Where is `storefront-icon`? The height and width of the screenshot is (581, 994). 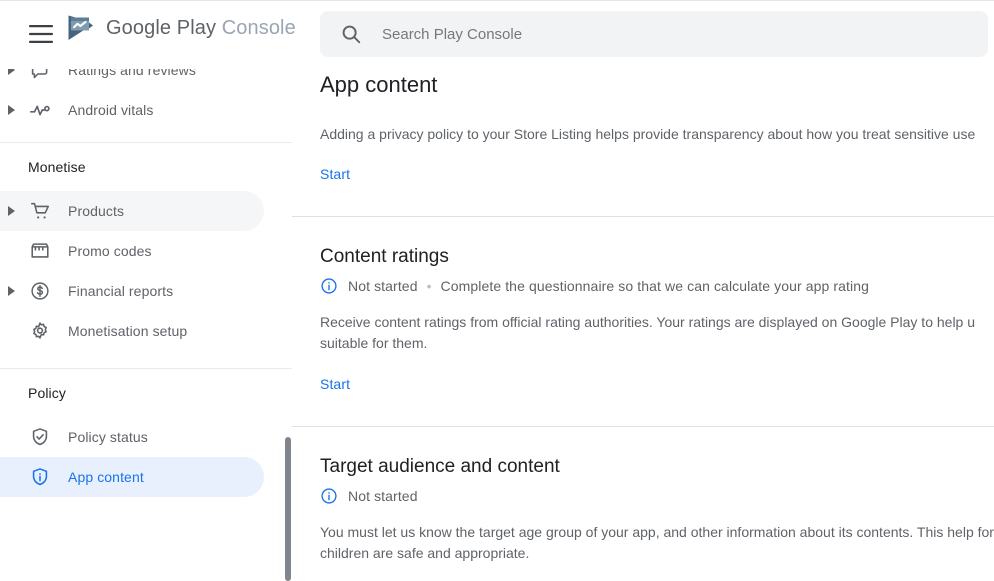
storefront-icon is located at coordinates (40, 251).